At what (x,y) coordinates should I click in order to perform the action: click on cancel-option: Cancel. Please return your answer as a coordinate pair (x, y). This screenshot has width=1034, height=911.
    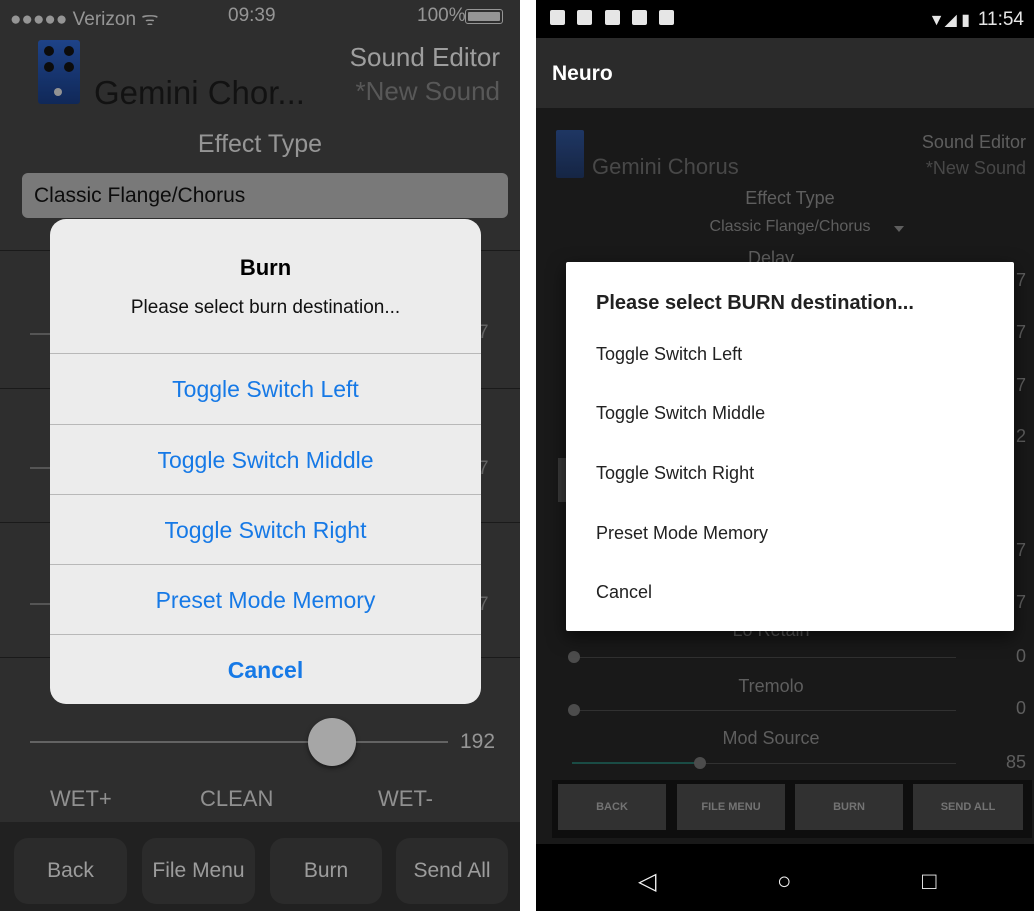
    Looking at the image, I should click on (624, 592).